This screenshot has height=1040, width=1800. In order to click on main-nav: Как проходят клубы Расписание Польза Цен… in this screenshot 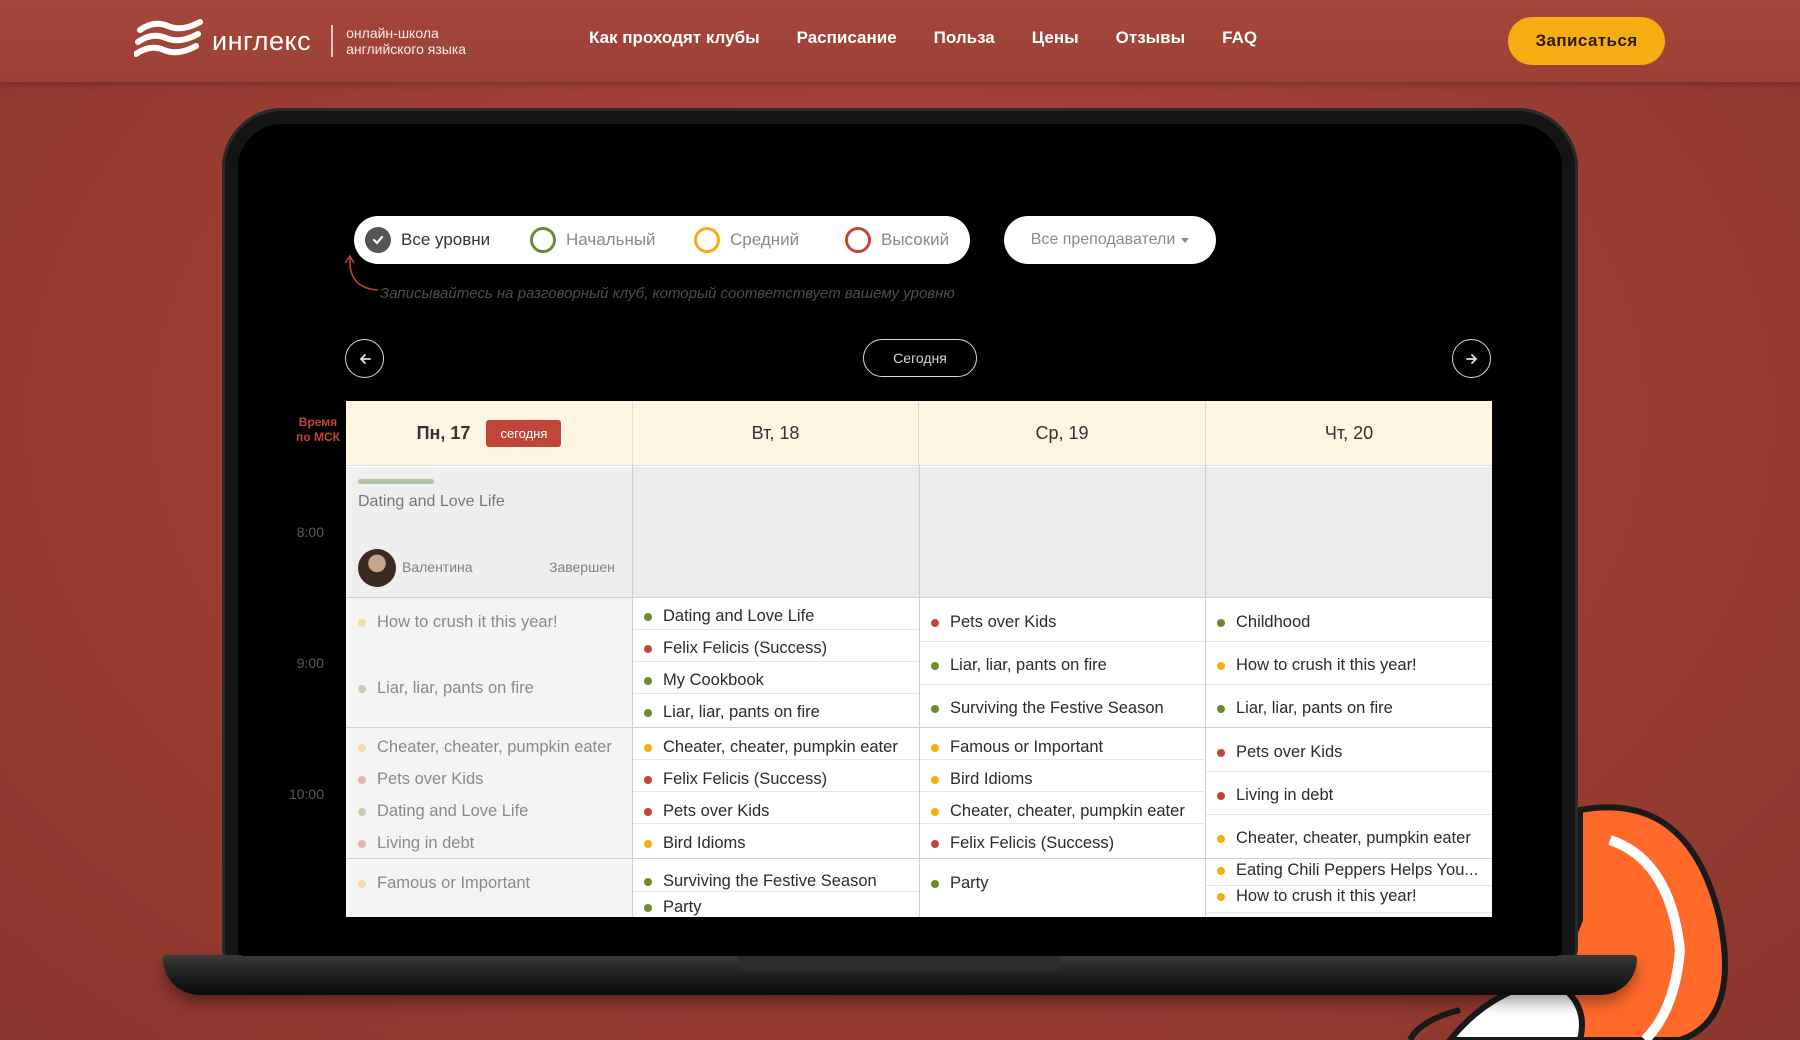, I will do `click(923, 38)`.